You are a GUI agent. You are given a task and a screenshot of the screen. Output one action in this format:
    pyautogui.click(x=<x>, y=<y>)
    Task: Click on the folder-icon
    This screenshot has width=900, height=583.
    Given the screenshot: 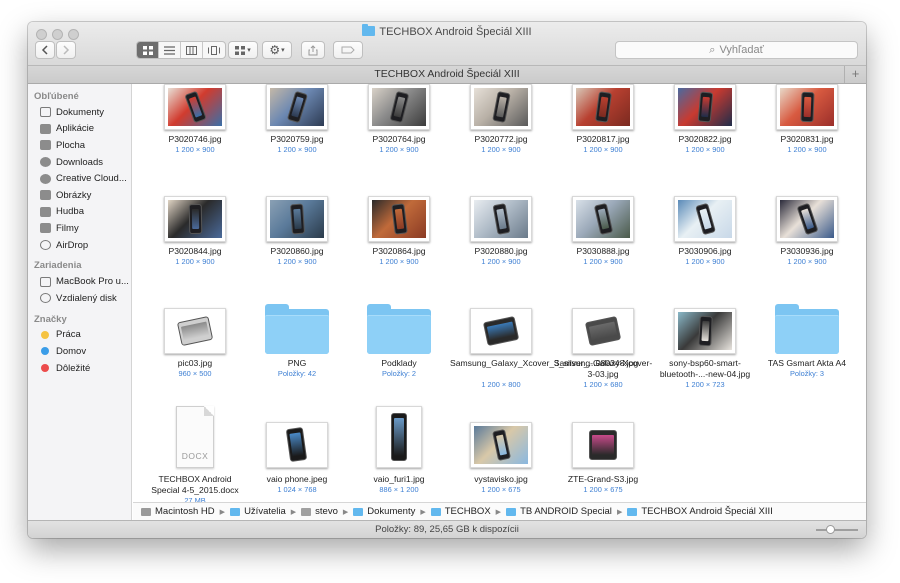 What is the action you would take?
    pyautogui.click(x=399, y=329)
    